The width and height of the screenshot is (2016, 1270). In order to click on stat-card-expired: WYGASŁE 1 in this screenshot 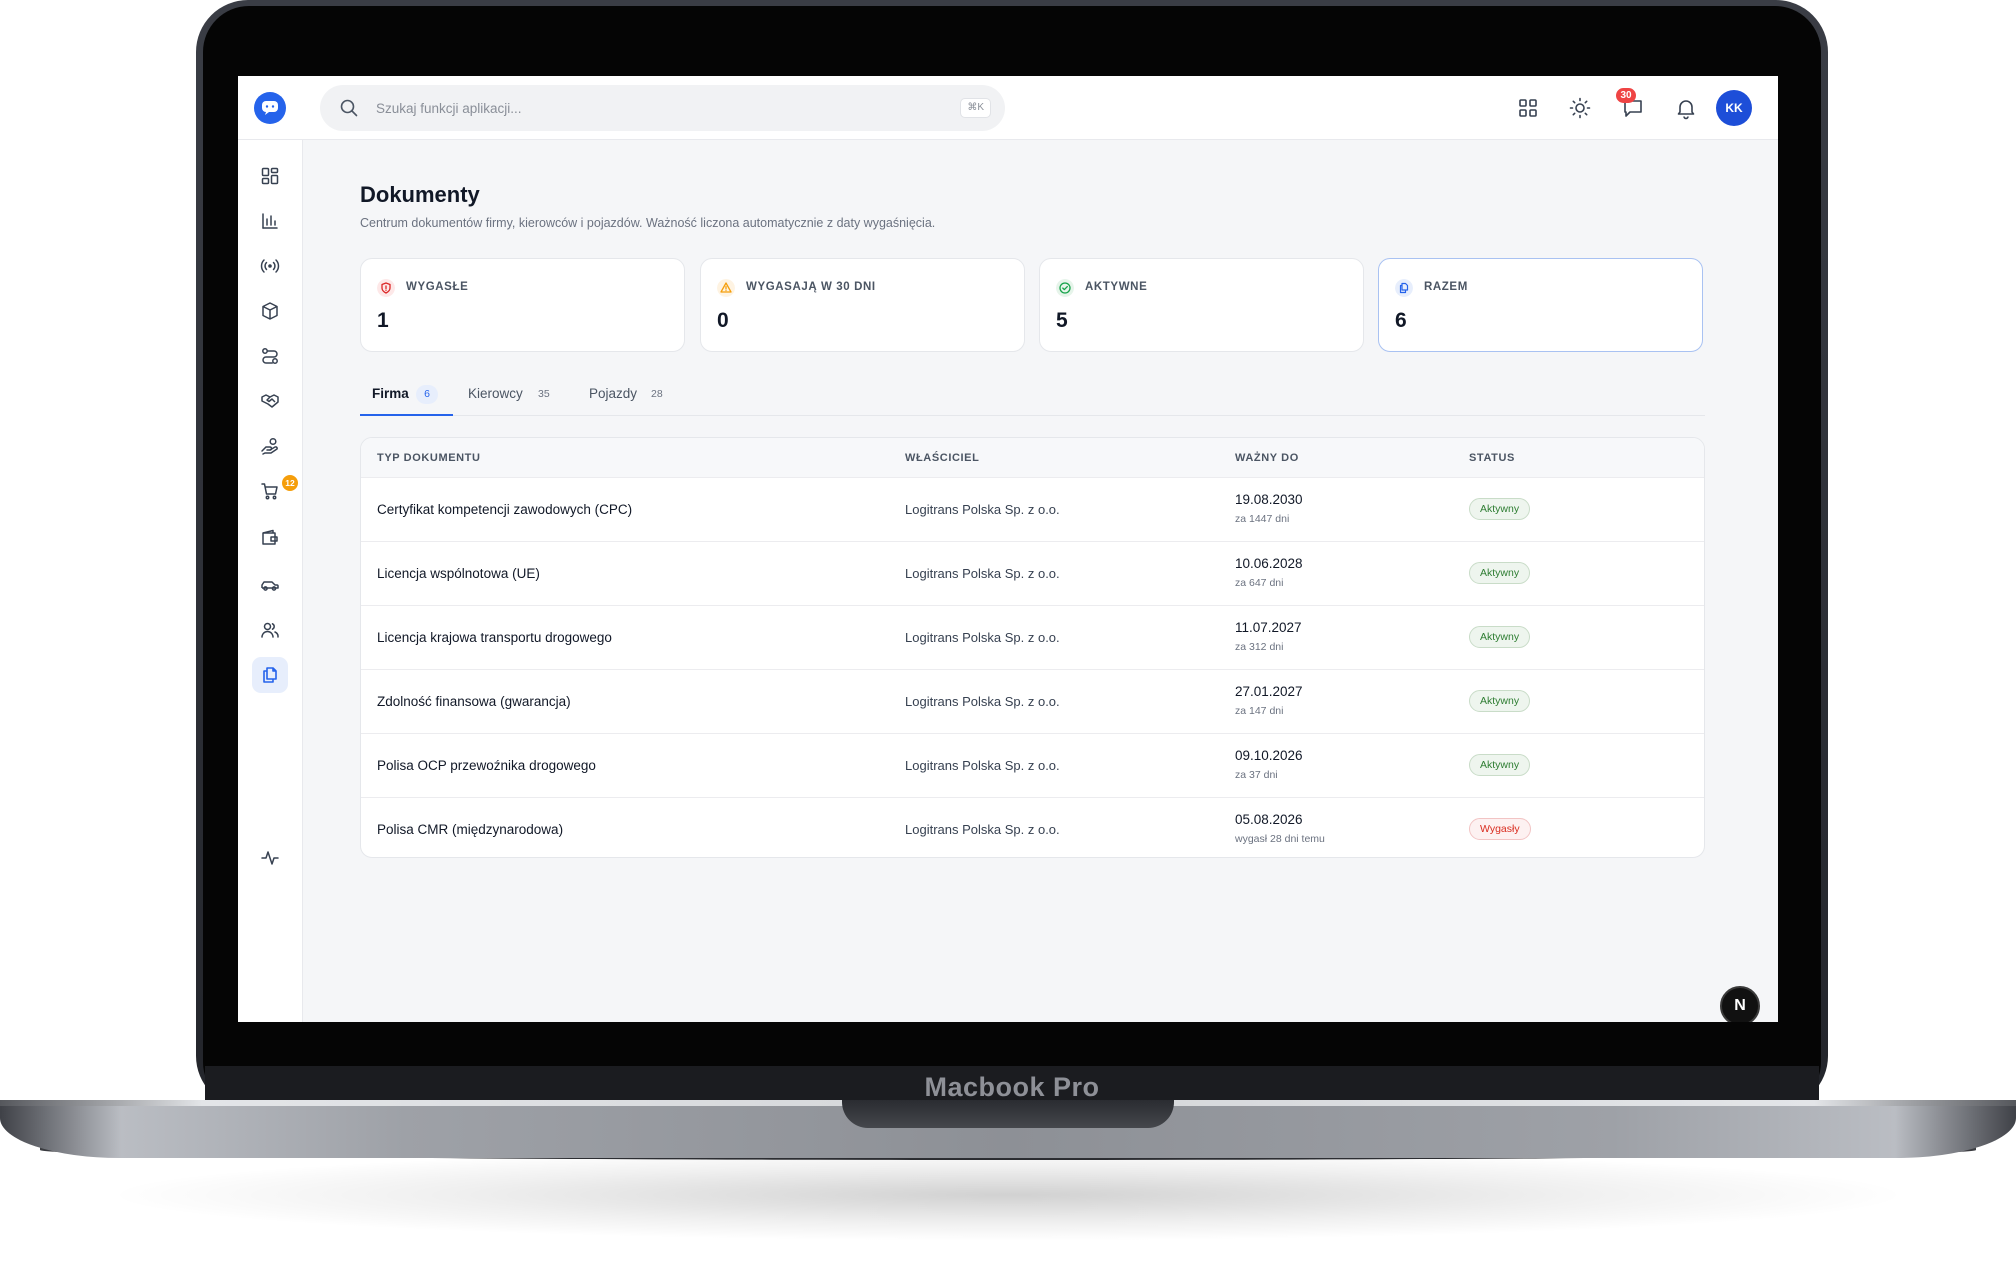, I will do `click(522, 305)`.